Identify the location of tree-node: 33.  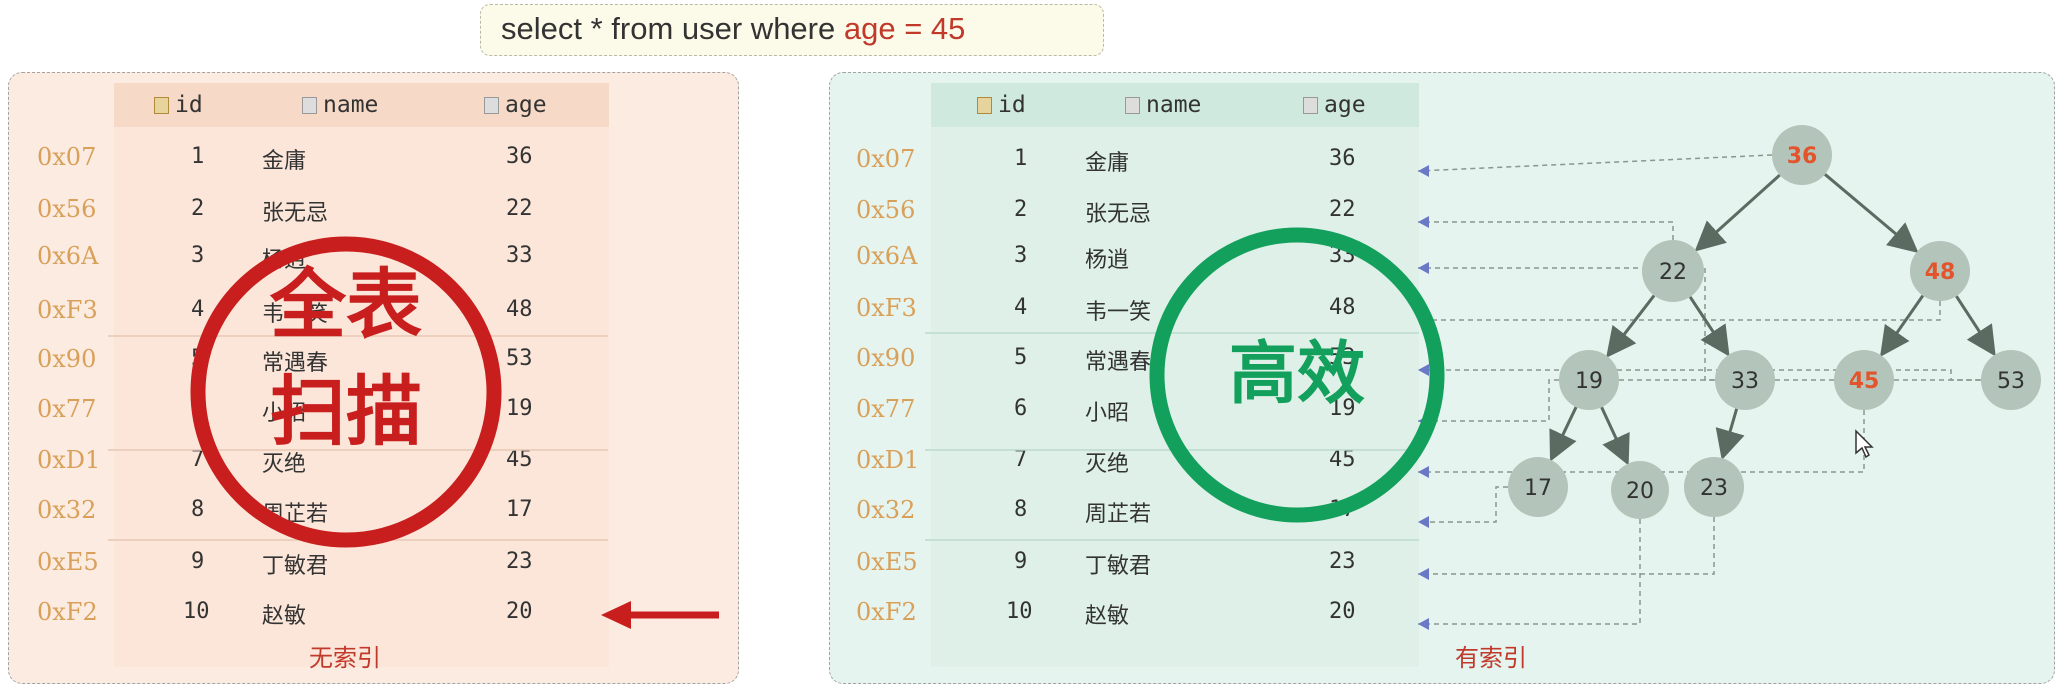
(1745, 380).